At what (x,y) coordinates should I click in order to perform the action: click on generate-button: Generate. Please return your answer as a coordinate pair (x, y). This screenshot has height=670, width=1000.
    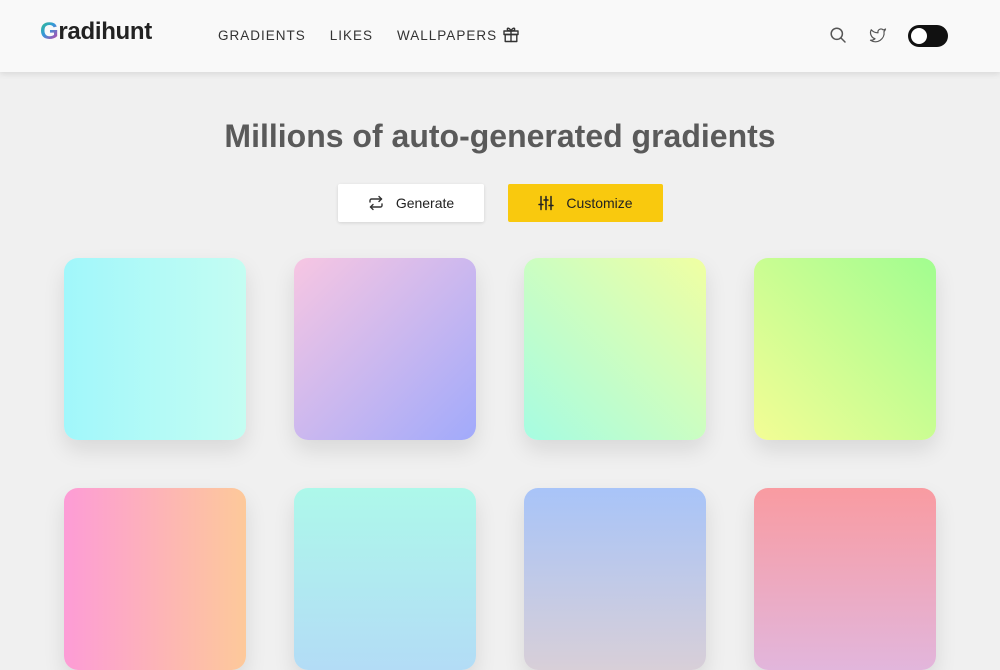
    Looking at the image, I should click on (411, 203).